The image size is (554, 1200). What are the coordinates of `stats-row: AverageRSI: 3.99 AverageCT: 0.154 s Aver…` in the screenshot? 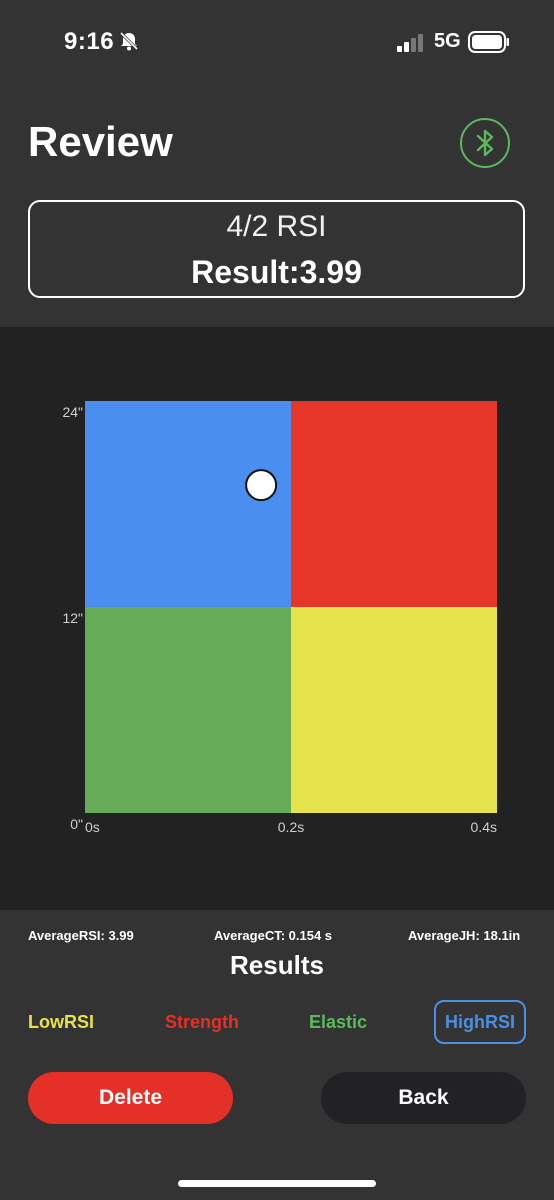 It's located at (277, 938).